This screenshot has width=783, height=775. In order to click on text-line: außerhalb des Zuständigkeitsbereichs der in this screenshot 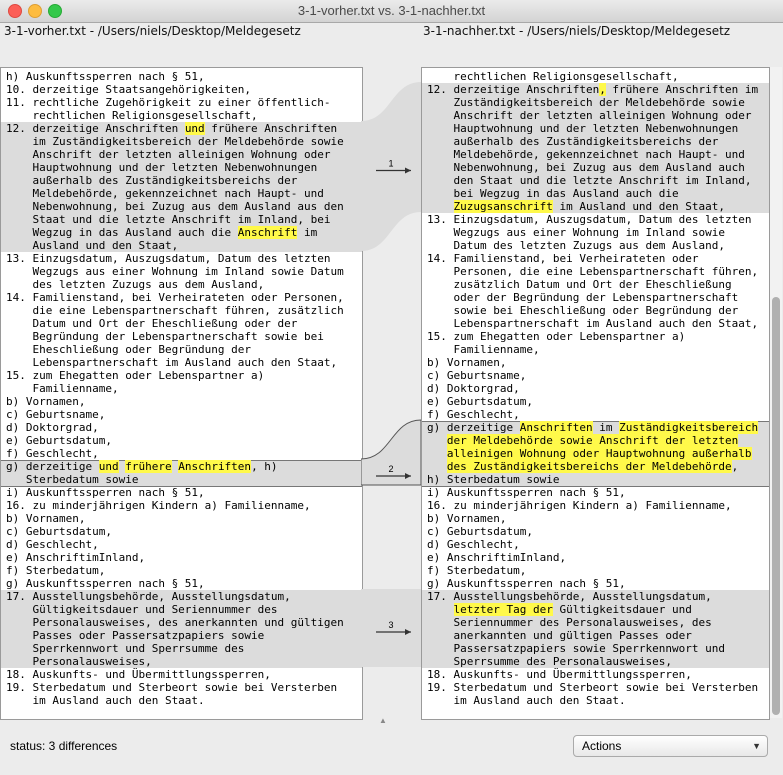, I will do `click(595, 141)`.